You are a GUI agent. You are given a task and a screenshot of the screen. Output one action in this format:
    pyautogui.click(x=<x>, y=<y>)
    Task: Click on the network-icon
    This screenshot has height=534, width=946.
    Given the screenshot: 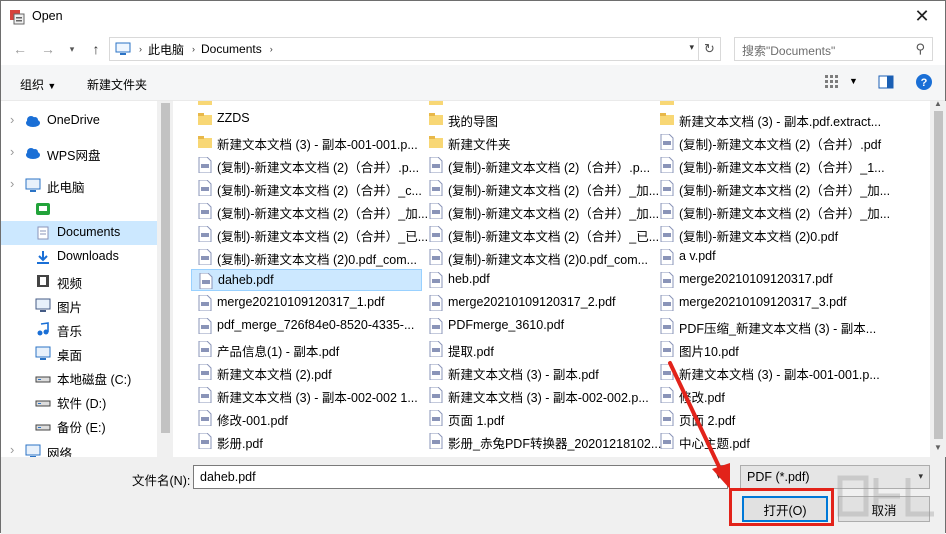 What is the action you would take?
    pyautogui.click(x=33, y=450)
    